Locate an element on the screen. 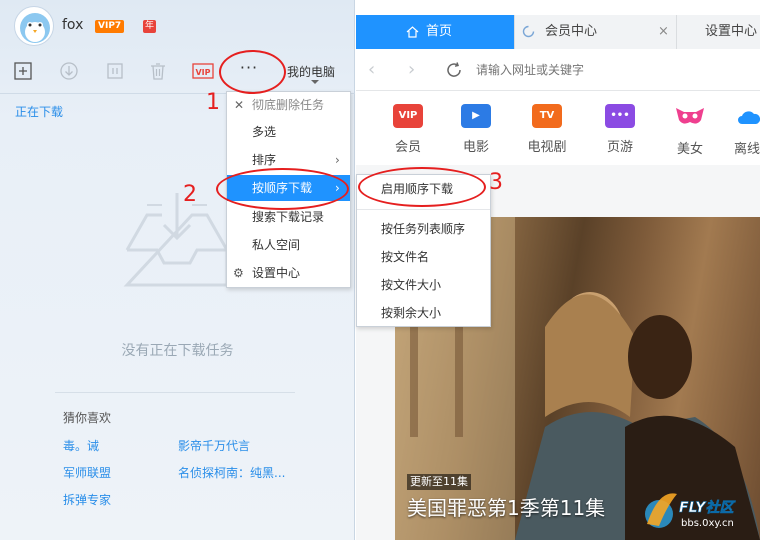 This screenshot has width=760, height=540. recommend-link: 毒。诫 is located at coordinates (81, 445).